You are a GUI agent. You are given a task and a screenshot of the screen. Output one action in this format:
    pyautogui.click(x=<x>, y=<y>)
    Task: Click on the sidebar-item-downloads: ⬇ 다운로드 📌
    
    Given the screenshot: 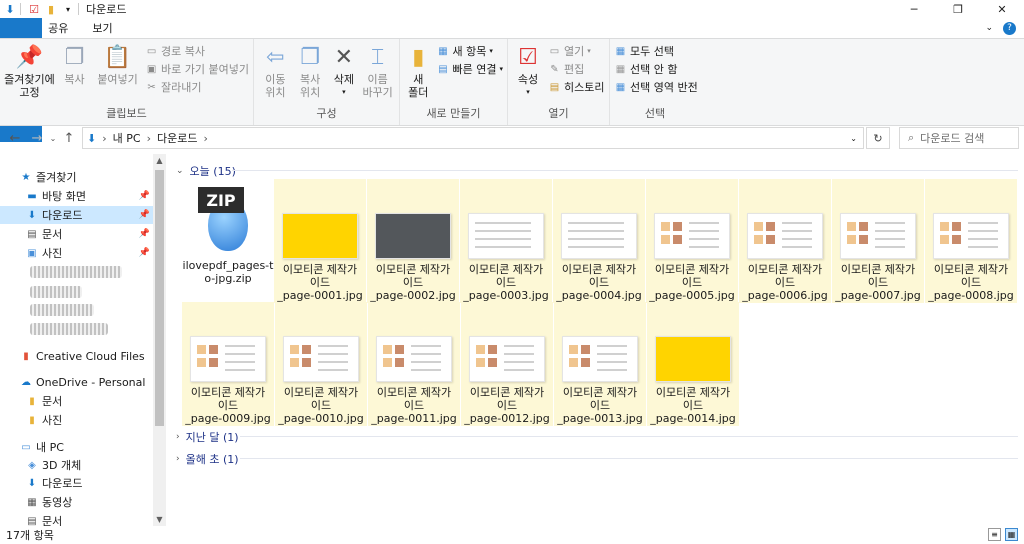 What is the action you would take?
    pyautogui.click(x=76, y=215)
    